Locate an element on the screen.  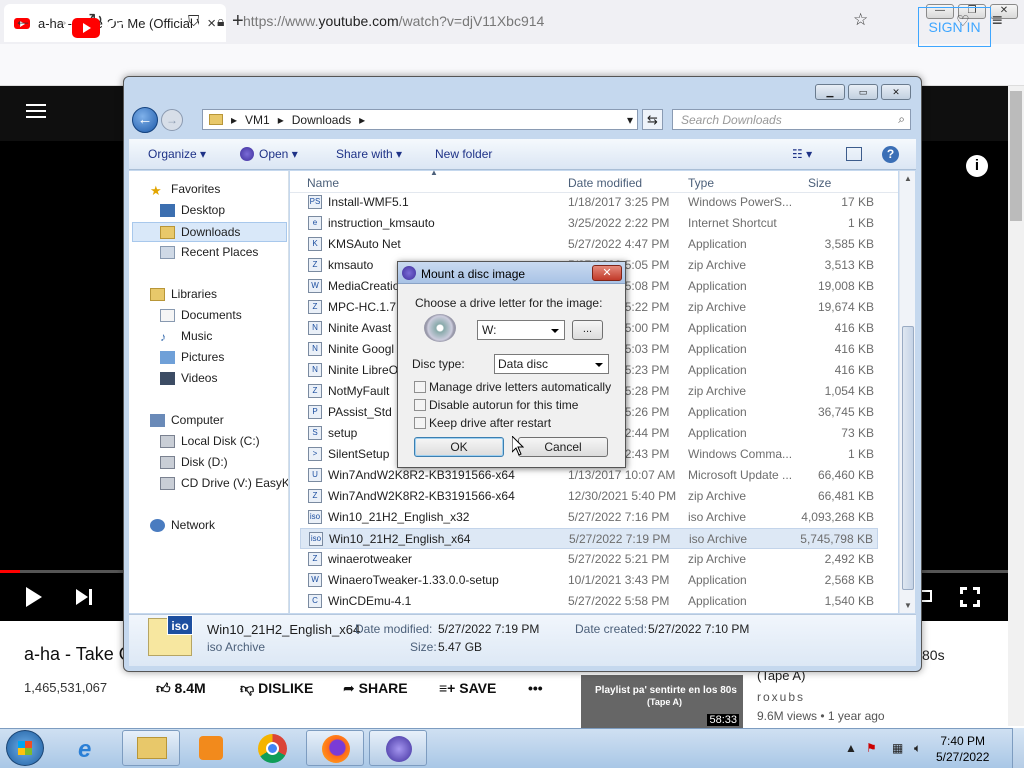
nav-desktop: Desktop is located at coordinates (192, 210).